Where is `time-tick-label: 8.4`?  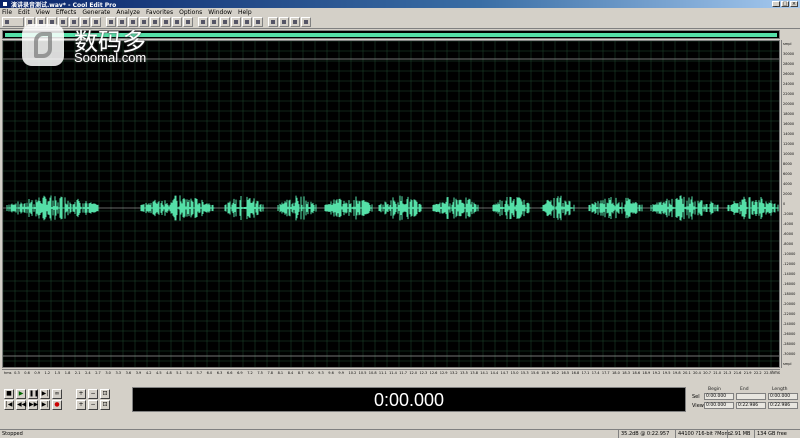 time-tick-label: 8.4 is located at coordinates (290, 373).